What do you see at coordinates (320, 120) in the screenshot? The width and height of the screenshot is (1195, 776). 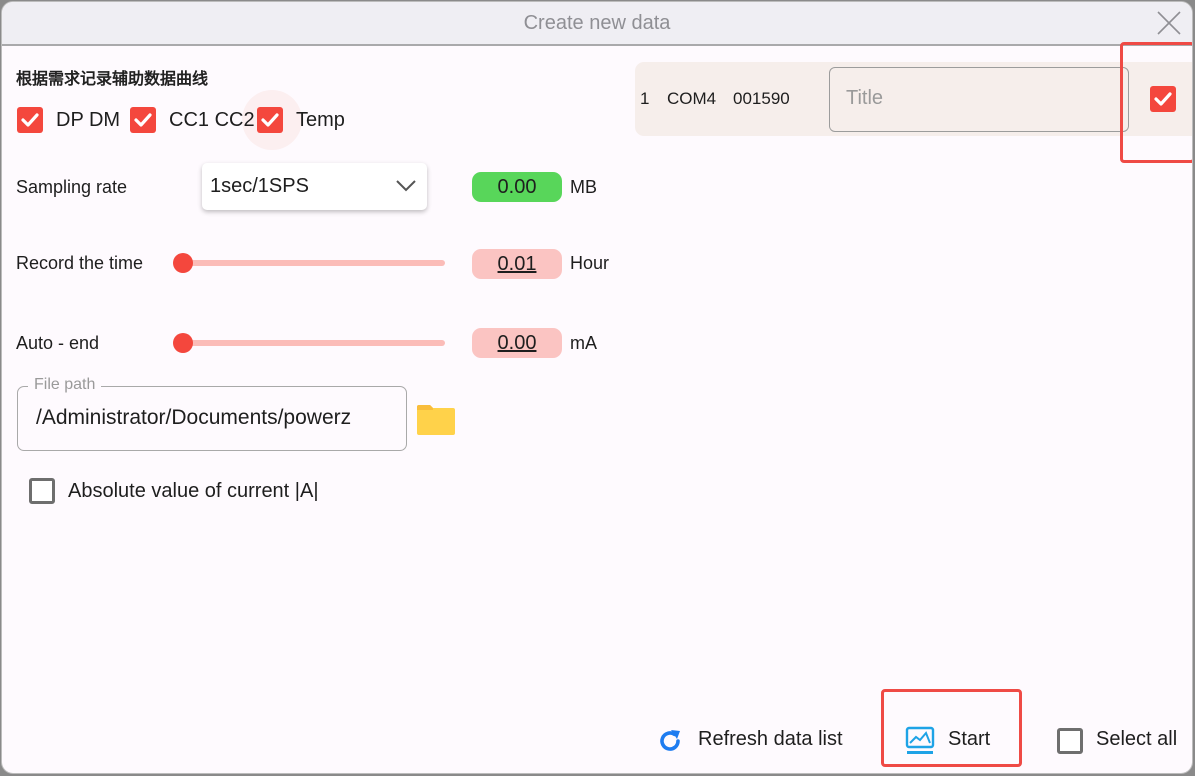 I see `temp-label: Temp` at bounding box center [320, 120].